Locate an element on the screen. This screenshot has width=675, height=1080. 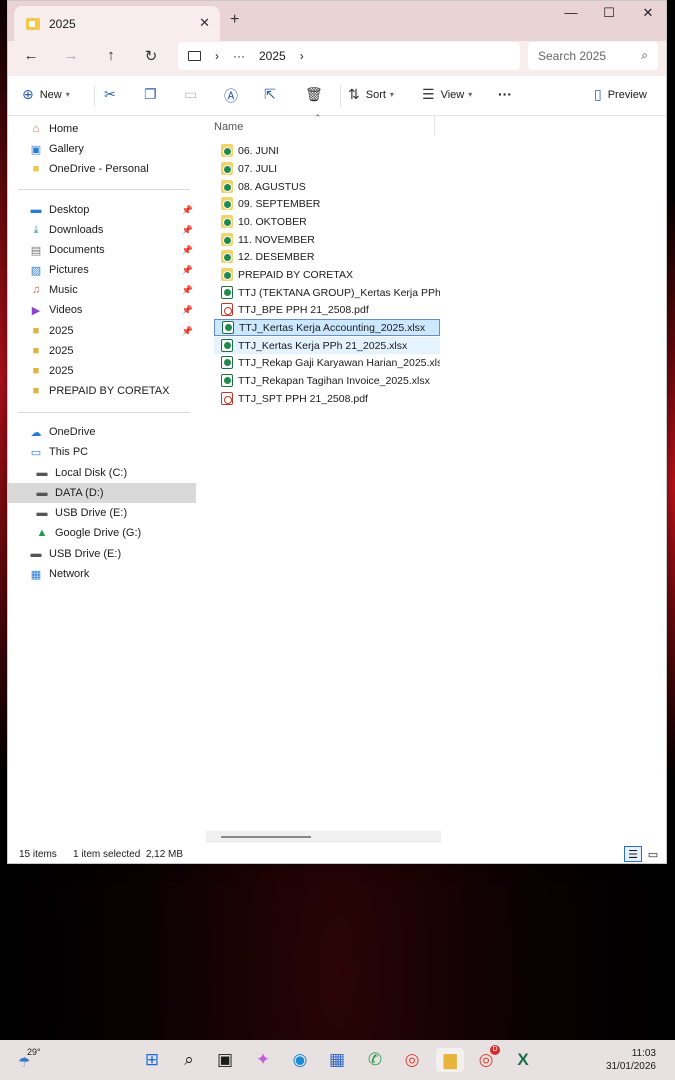
sidebar-item-google-drive-g: ▲ Google Drive (G:) is located at coordinates (102, 533).